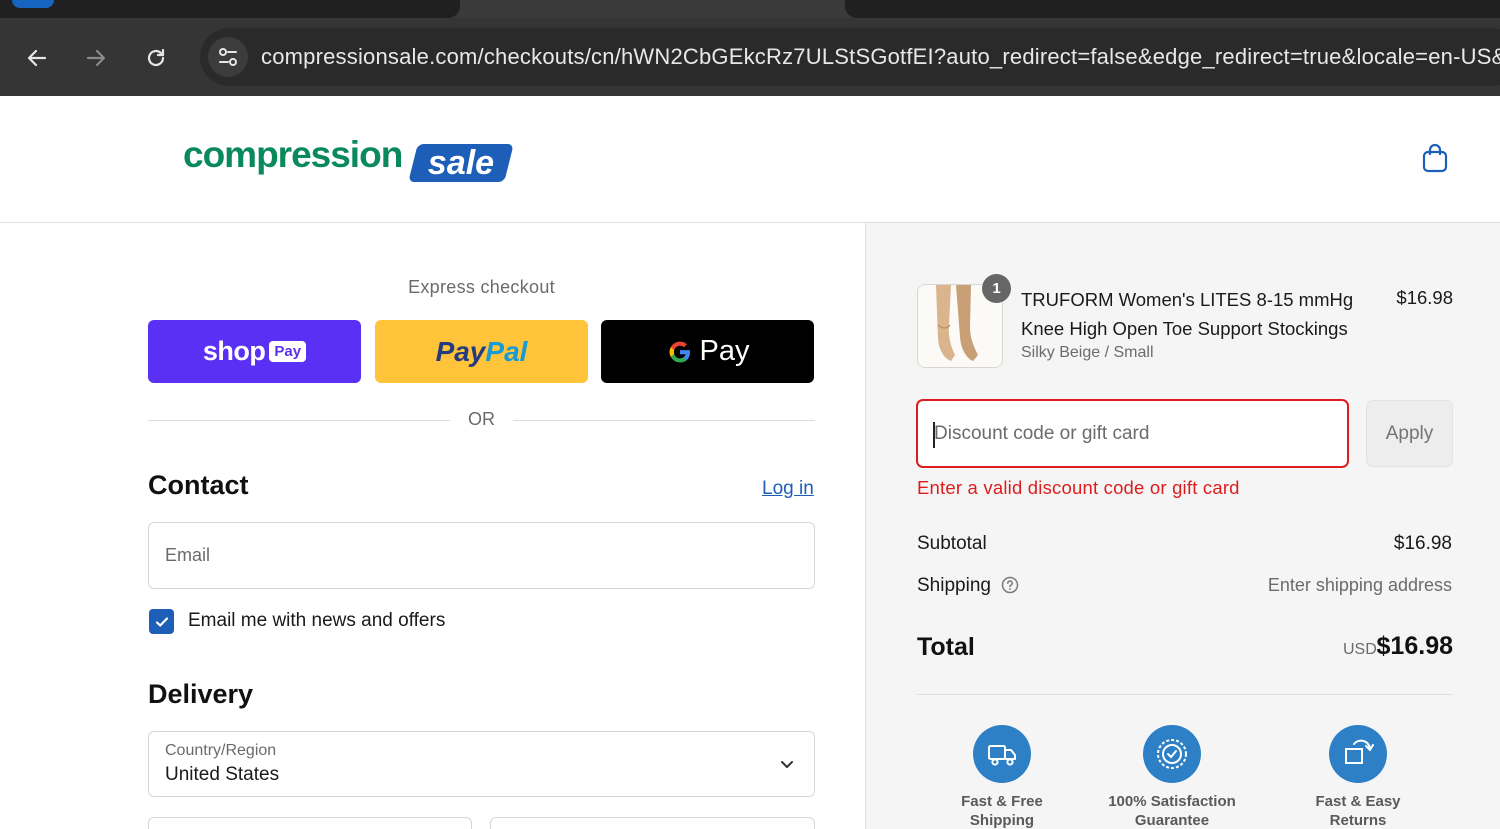 The image size is (1500, 829). Describe the element at coordinates (1042, 433) in the screenshot. I see `discount-placeholder: Discount code or gift card` at that location.